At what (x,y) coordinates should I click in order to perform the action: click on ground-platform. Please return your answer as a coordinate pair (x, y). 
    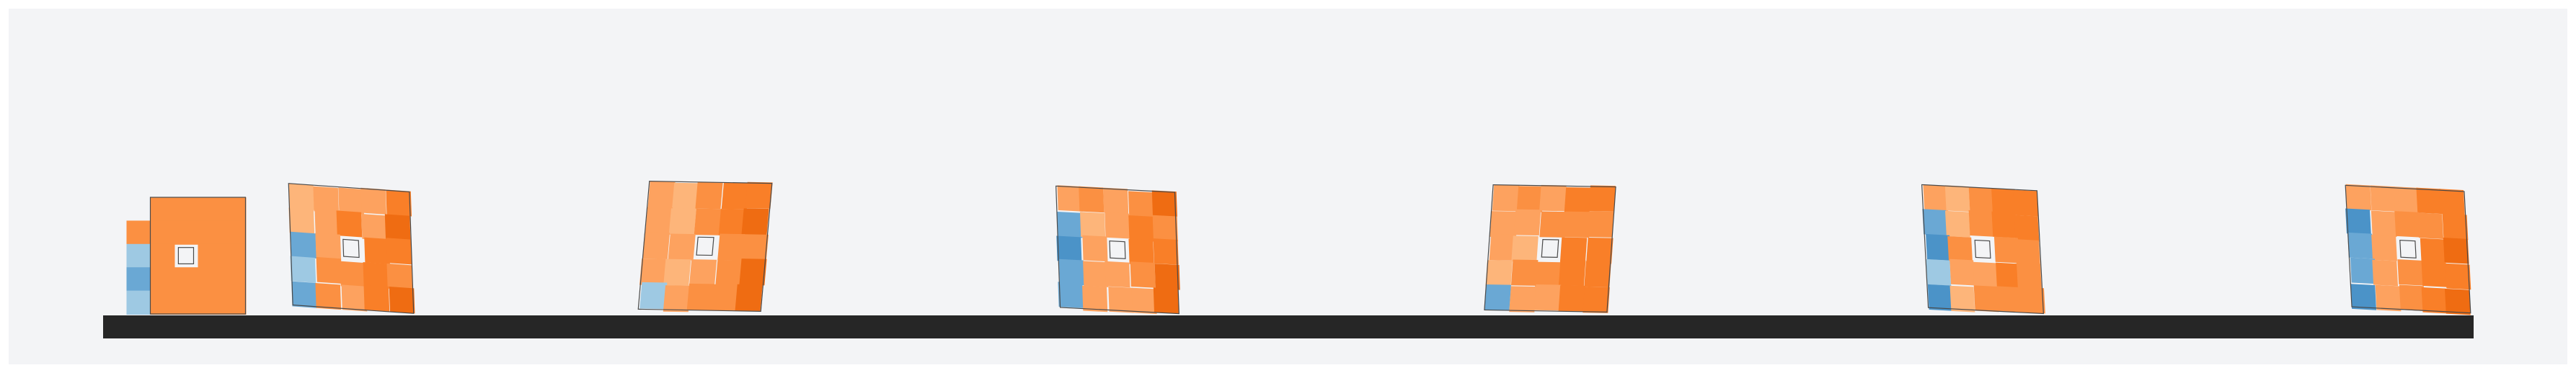
    Looking at the image, I should click on (1288, 326).